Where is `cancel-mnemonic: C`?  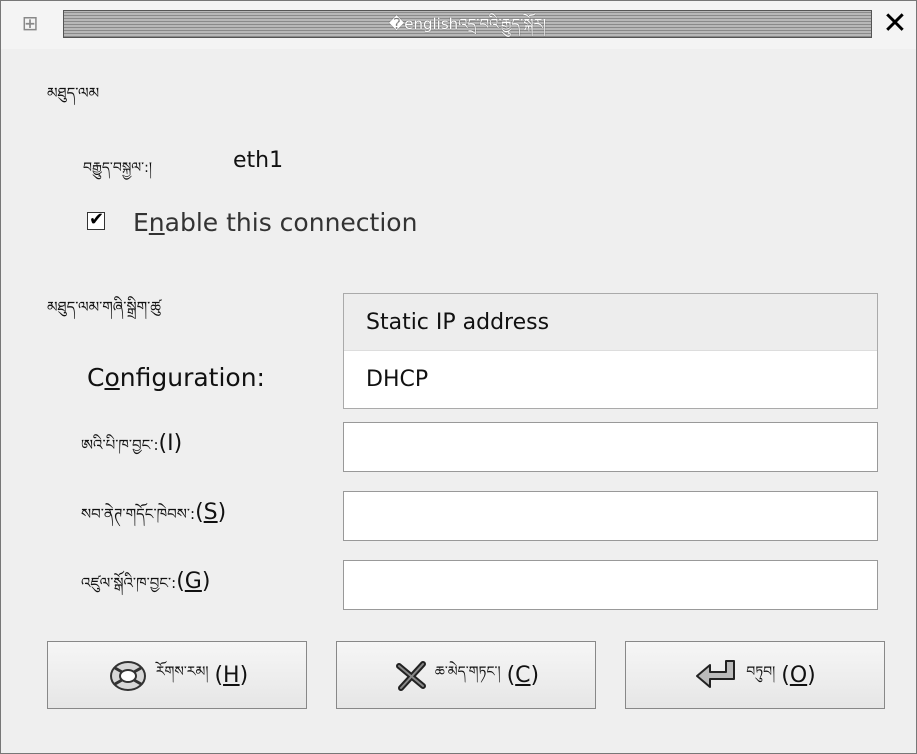
cancel-mnemonic: C is located at coordinates (523, 675).